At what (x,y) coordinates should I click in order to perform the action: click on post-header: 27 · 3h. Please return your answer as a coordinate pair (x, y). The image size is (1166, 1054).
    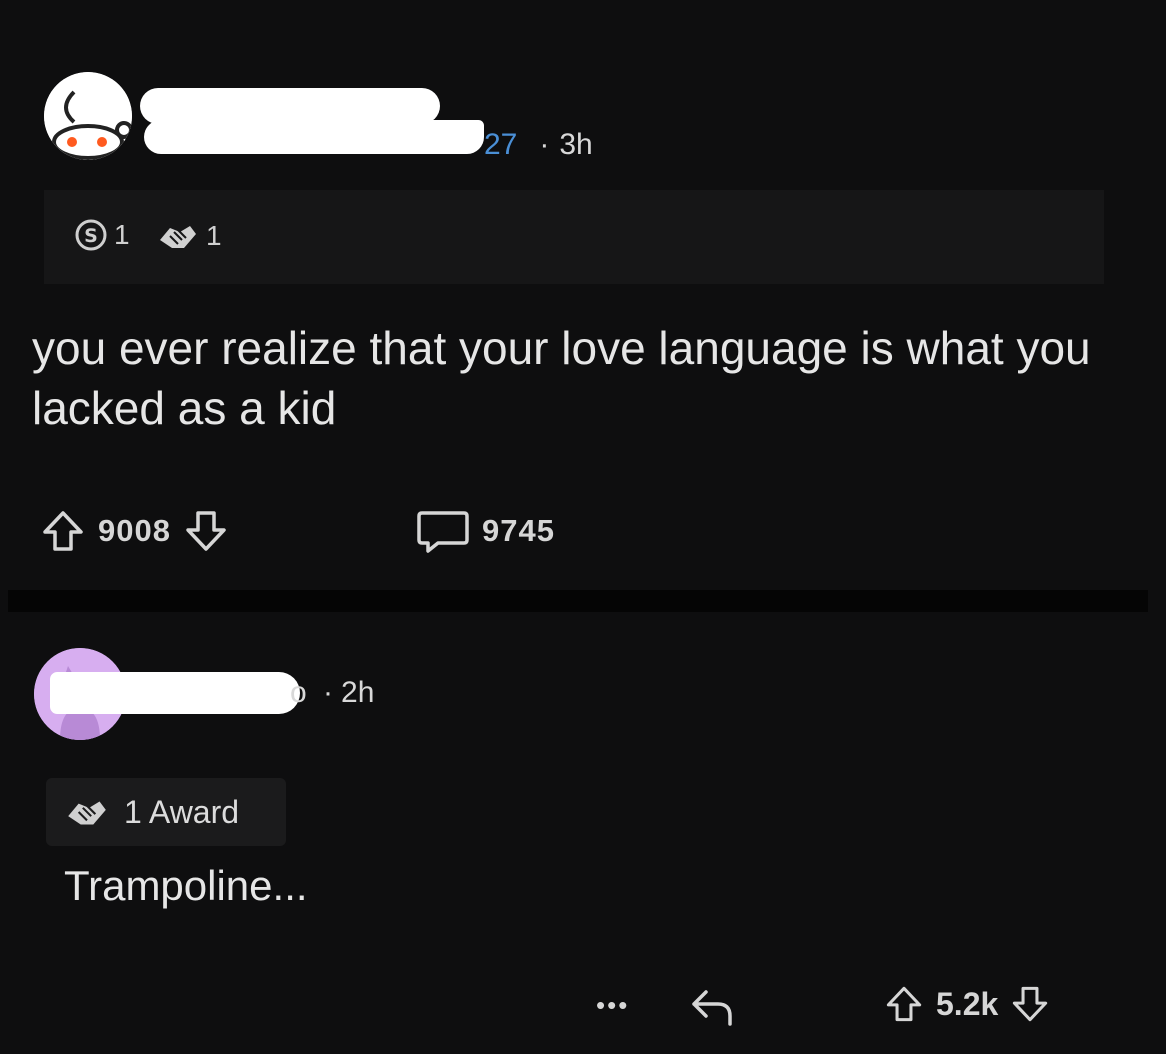
    Looking at the image, I should click on (394, 118).